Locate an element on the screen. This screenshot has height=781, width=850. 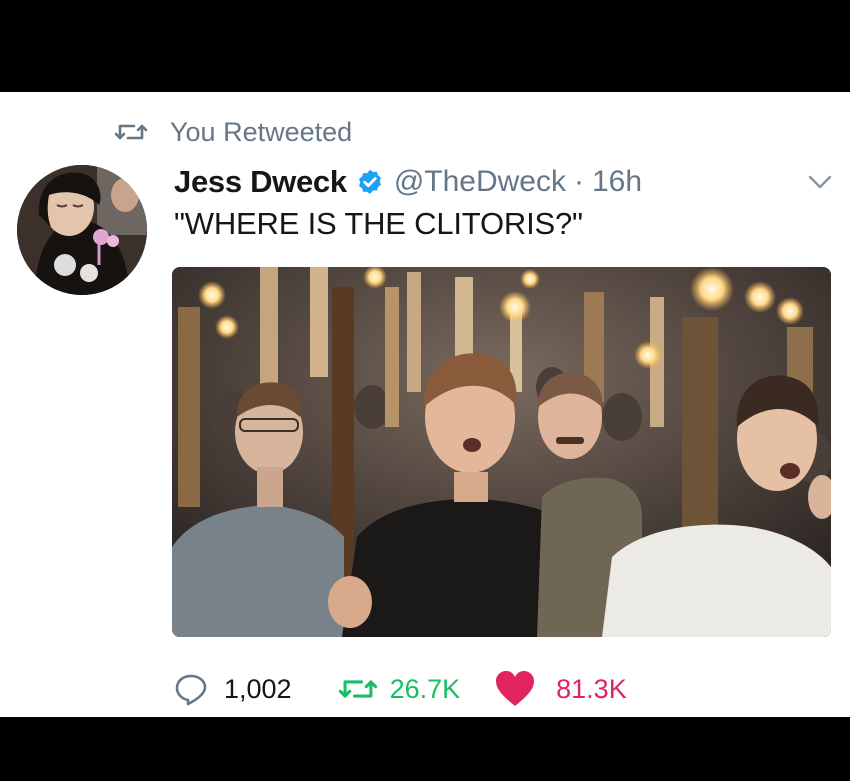
tweet-timestamp: 16h is located at coordinates (617, 182).